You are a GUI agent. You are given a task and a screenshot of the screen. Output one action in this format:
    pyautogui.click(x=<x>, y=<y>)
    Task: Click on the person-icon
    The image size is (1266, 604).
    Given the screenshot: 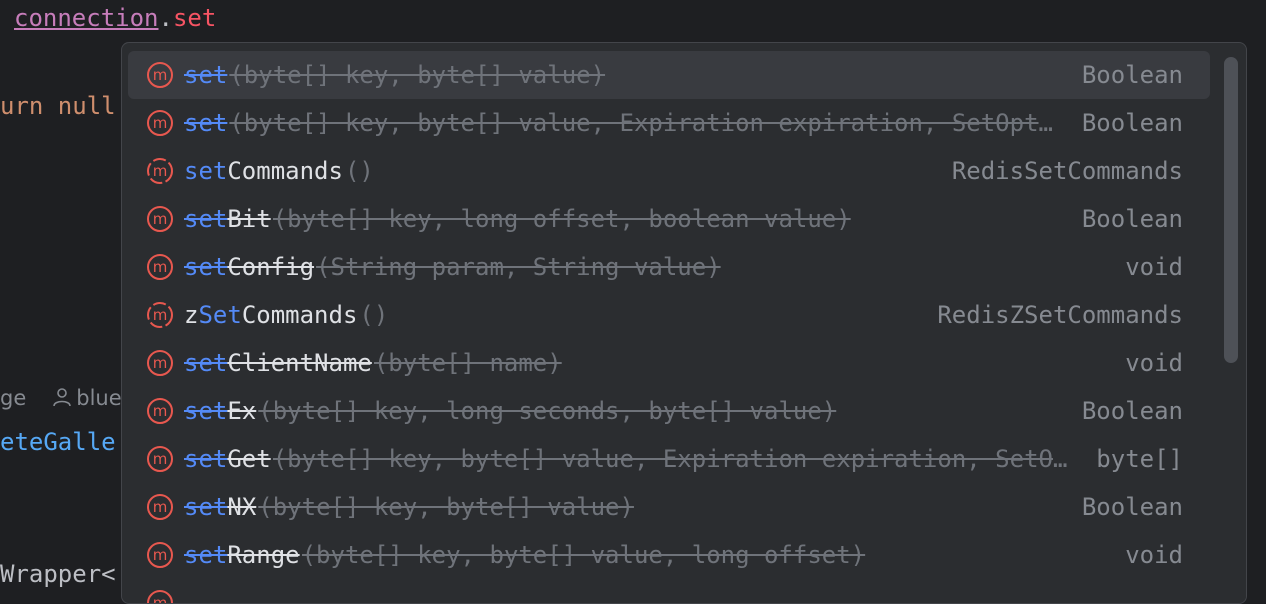 What is the action you would take?
    pyautogui.click(x=62, y=399)
    